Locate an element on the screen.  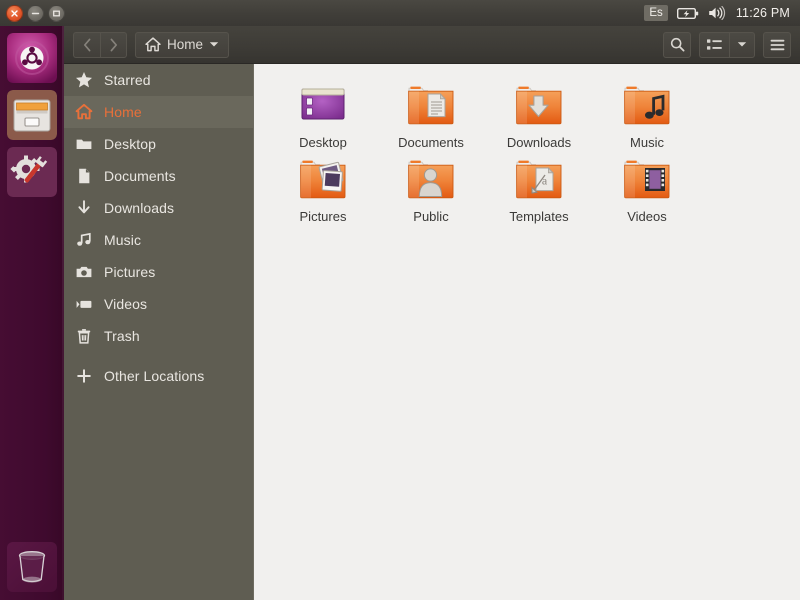
search-button is located at coordinates (677, 44).